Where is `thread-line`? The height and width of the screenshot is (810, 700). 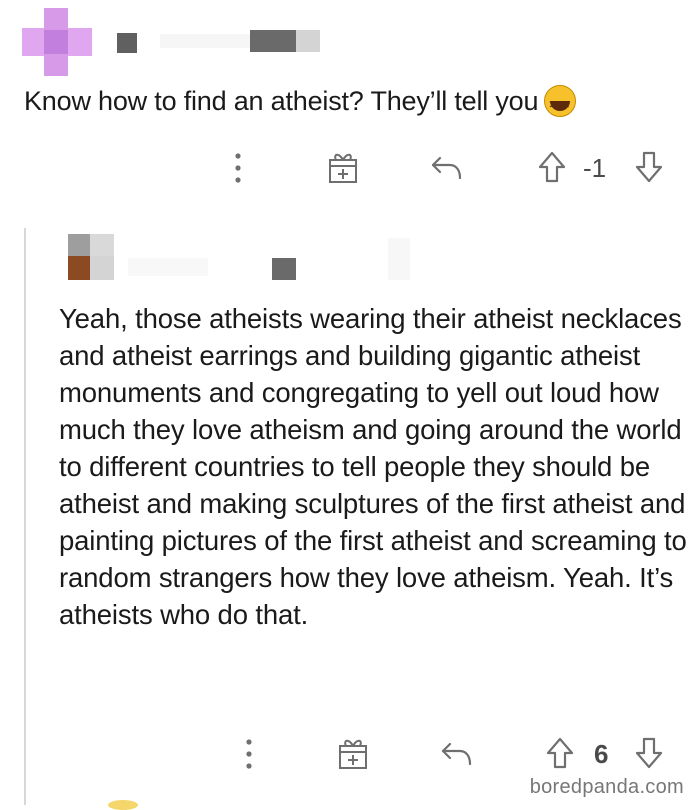
thread-line is located at coordinates (25, 516).